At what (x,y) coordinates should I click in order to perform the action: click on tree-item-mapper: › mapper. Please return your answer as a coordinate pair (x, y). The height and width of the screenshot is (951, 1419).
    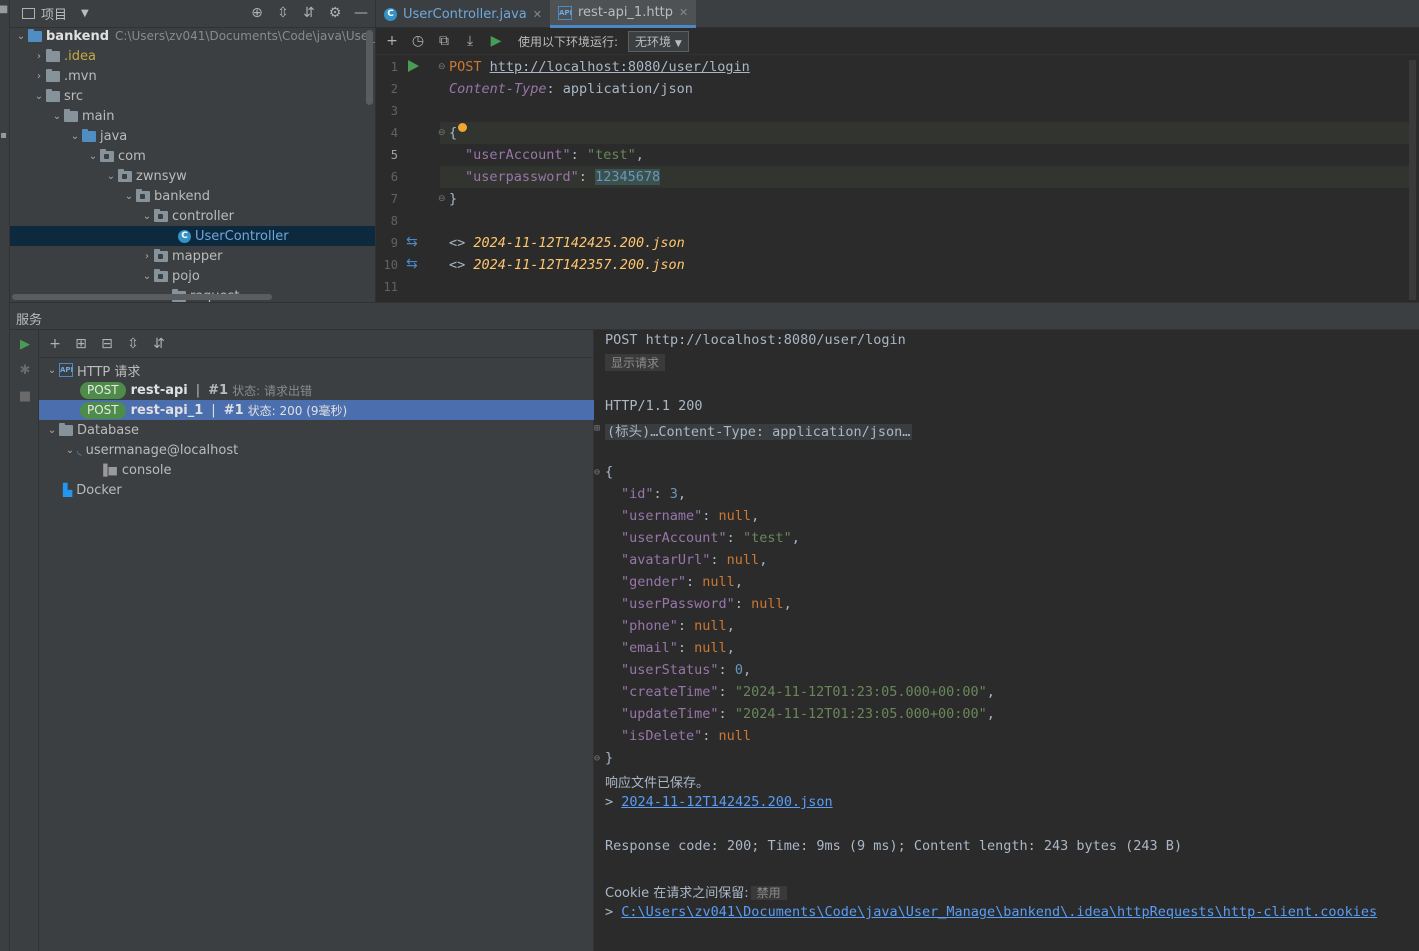
    Looking at the image, I should click on (181, 256).